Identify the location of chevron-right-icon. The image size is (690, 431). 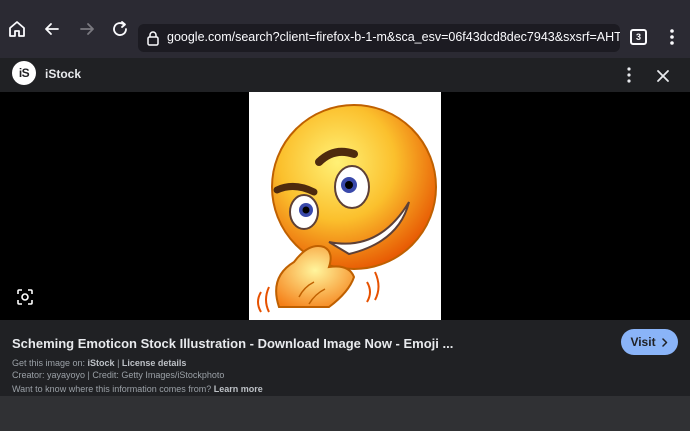
(664, 342).